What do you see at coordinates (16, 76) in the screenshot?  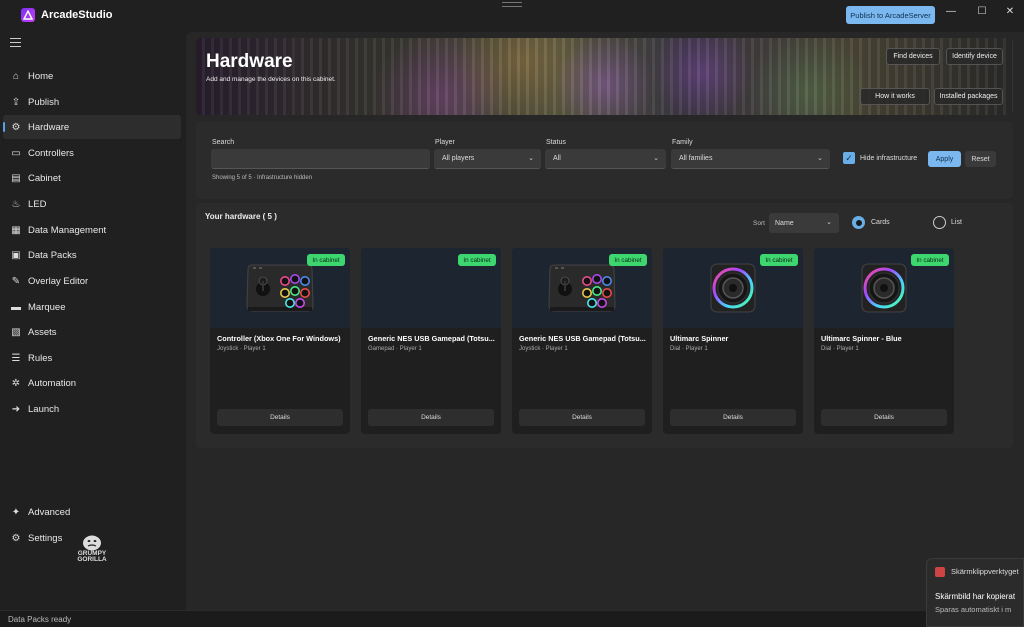 I see `home-icon: ⌂` at bounding box center [16, 76].